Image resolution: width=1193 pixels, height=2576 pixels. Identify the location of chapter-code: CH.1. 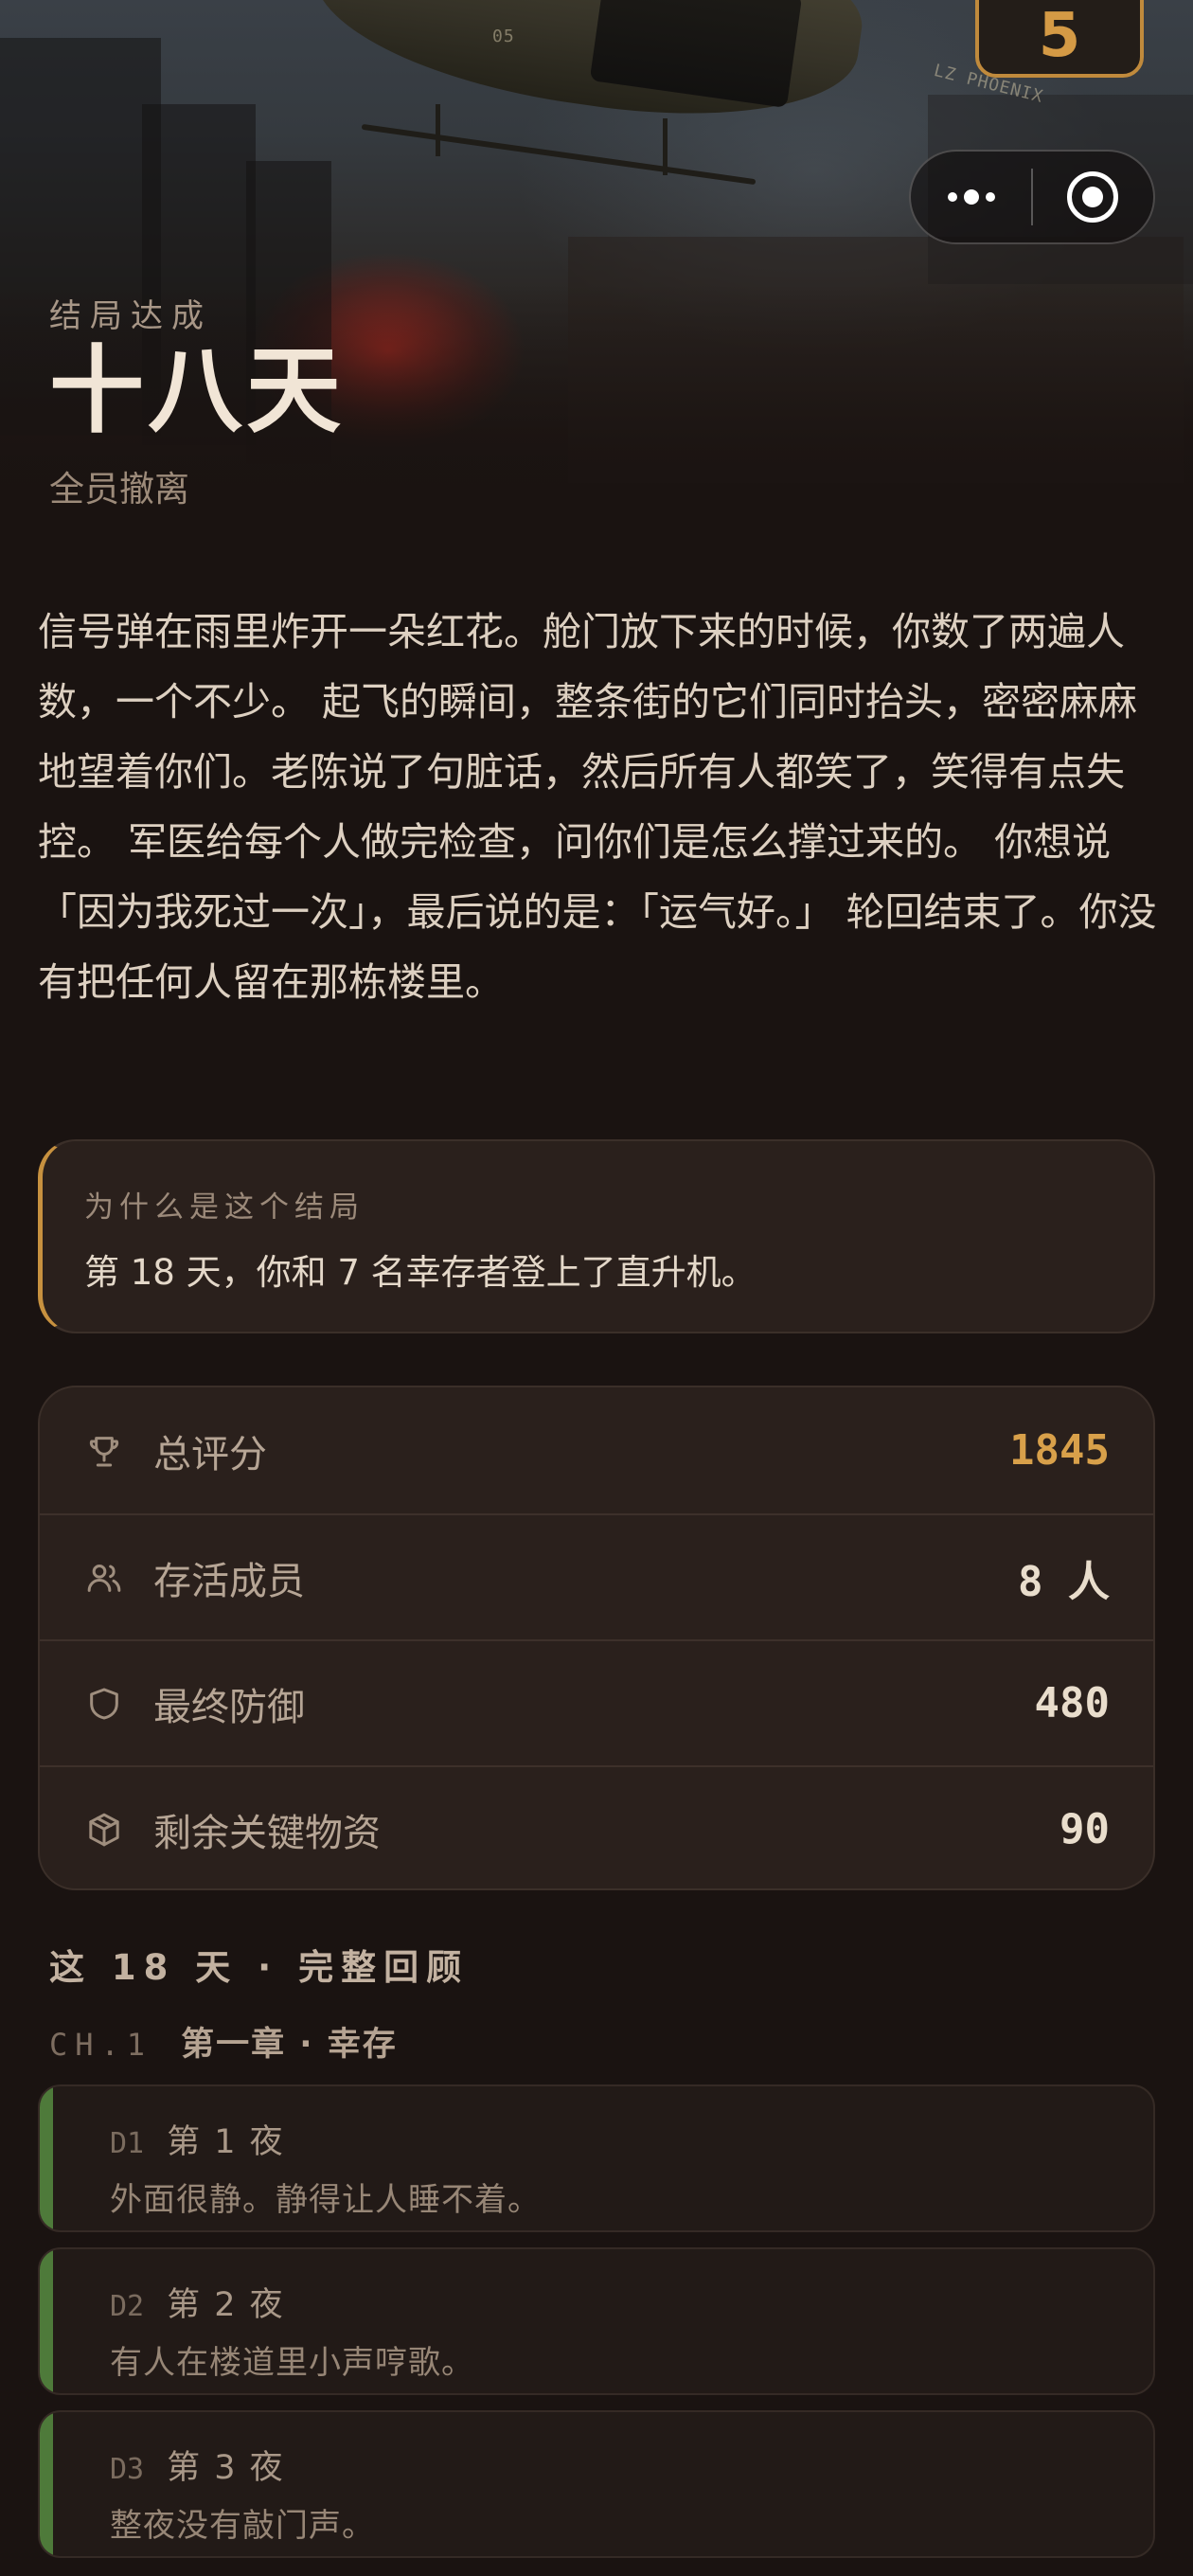
(101, 2045).